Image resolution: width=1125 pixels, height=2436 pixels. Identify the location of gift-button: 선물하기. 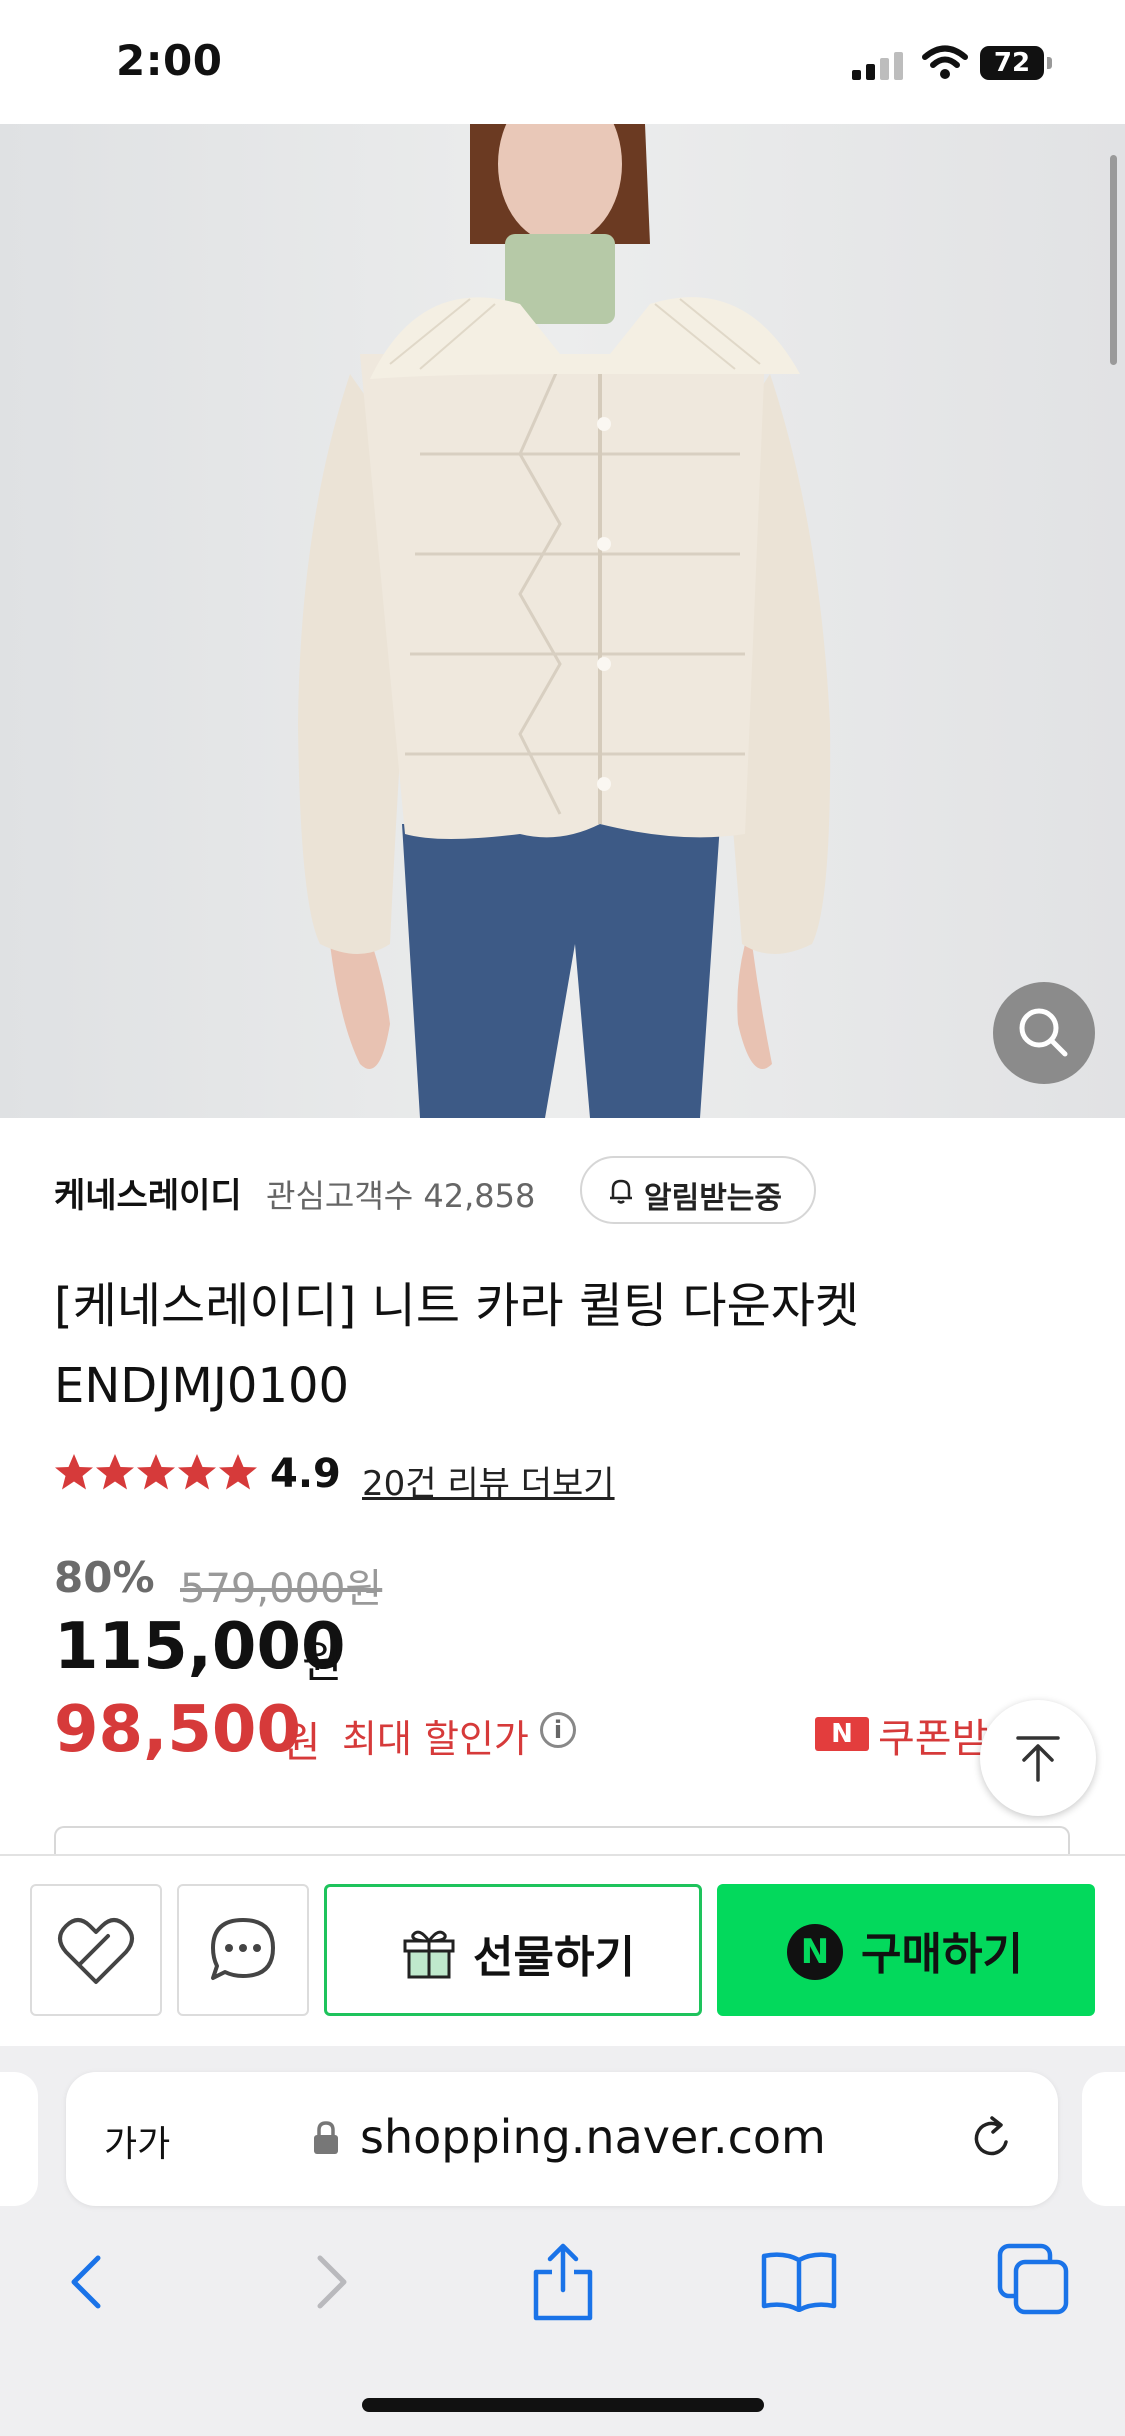
(513, 1950).